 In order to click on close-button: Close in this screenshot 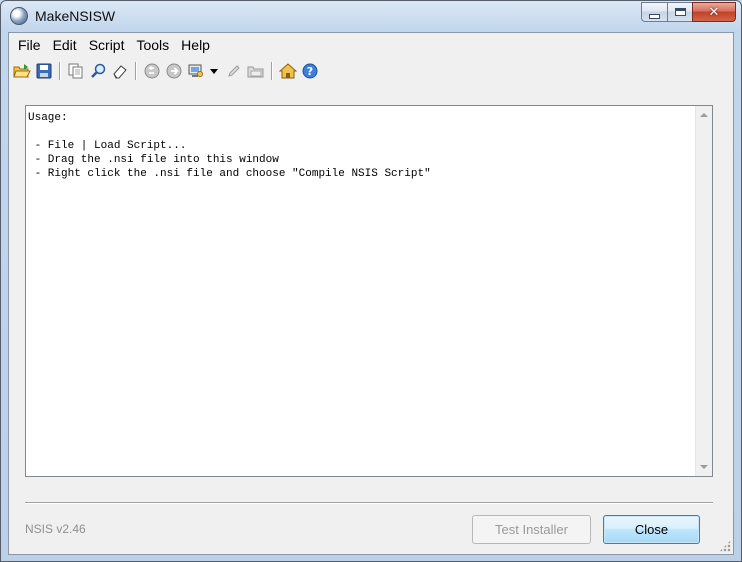, I will do `click(651, 529)`.